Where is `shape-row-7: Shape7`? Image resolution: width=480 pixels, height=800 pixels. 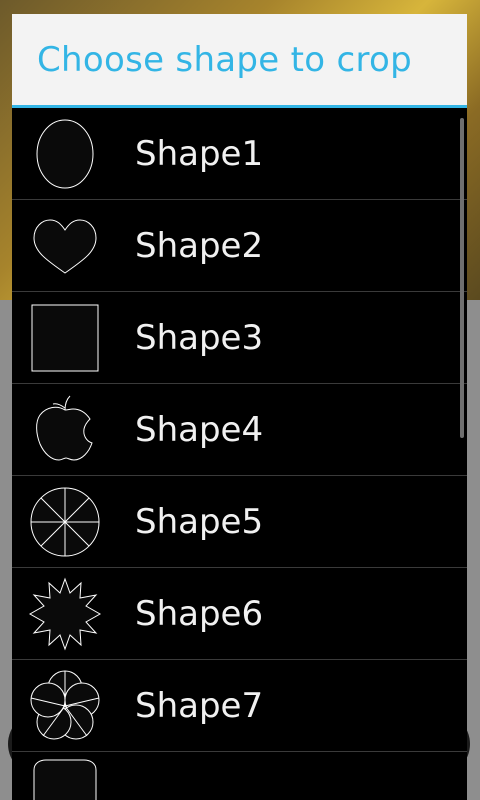
shape-row-7: Shape7 is located at coordinates (239, 706).